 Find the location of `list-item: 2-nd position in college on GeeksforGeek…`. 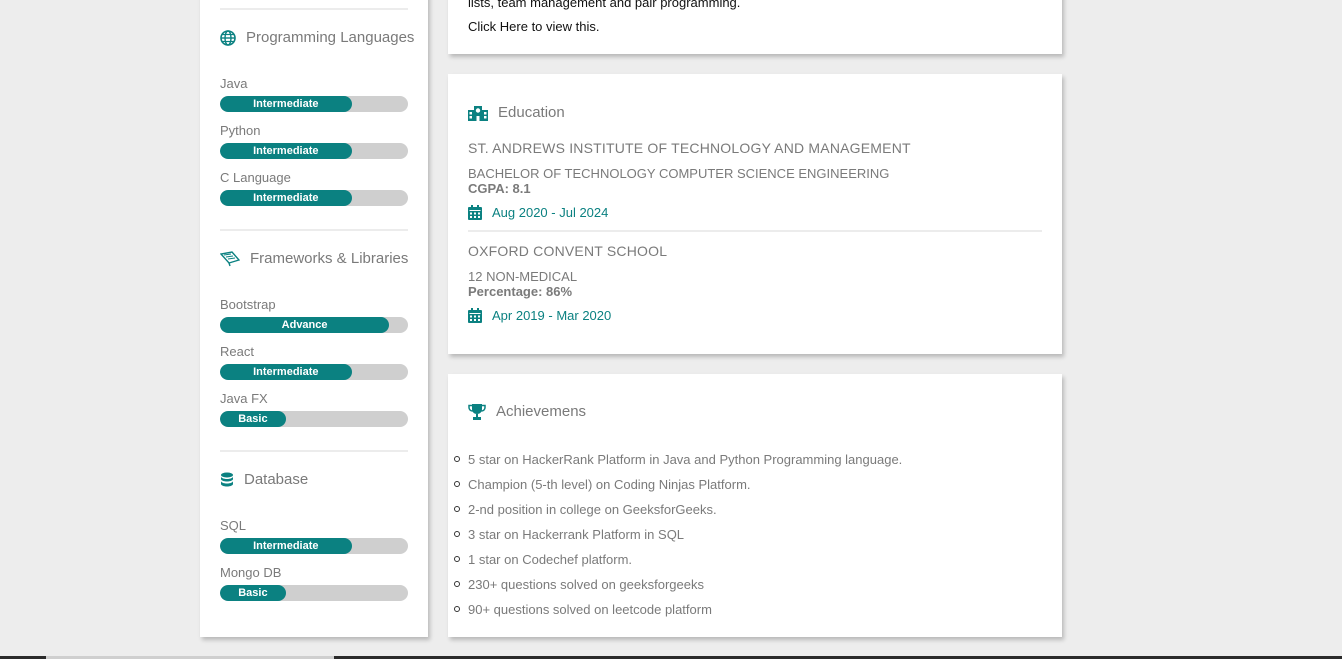

list-item: 2-nd position in college on GeeksforGeek… is located at coordinates (677, 514).